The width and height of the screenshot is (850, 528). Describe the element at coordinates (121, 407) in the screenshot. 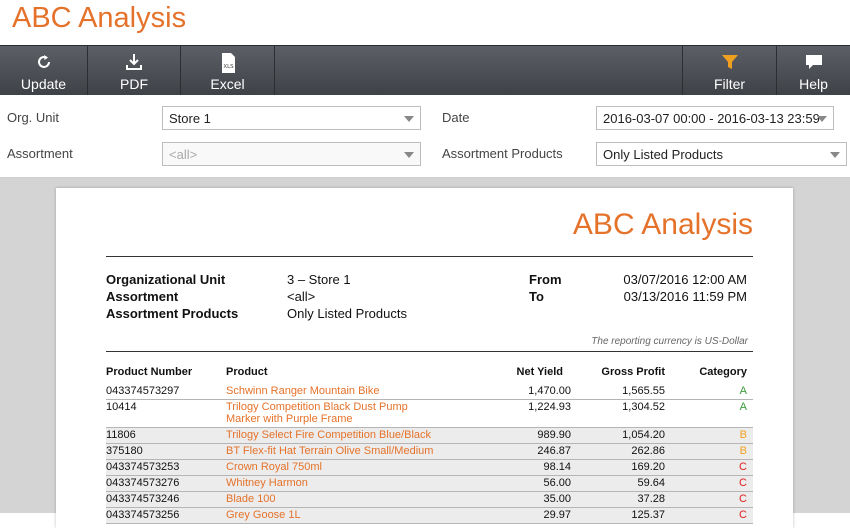

I see `product-number: 10414` at that location.